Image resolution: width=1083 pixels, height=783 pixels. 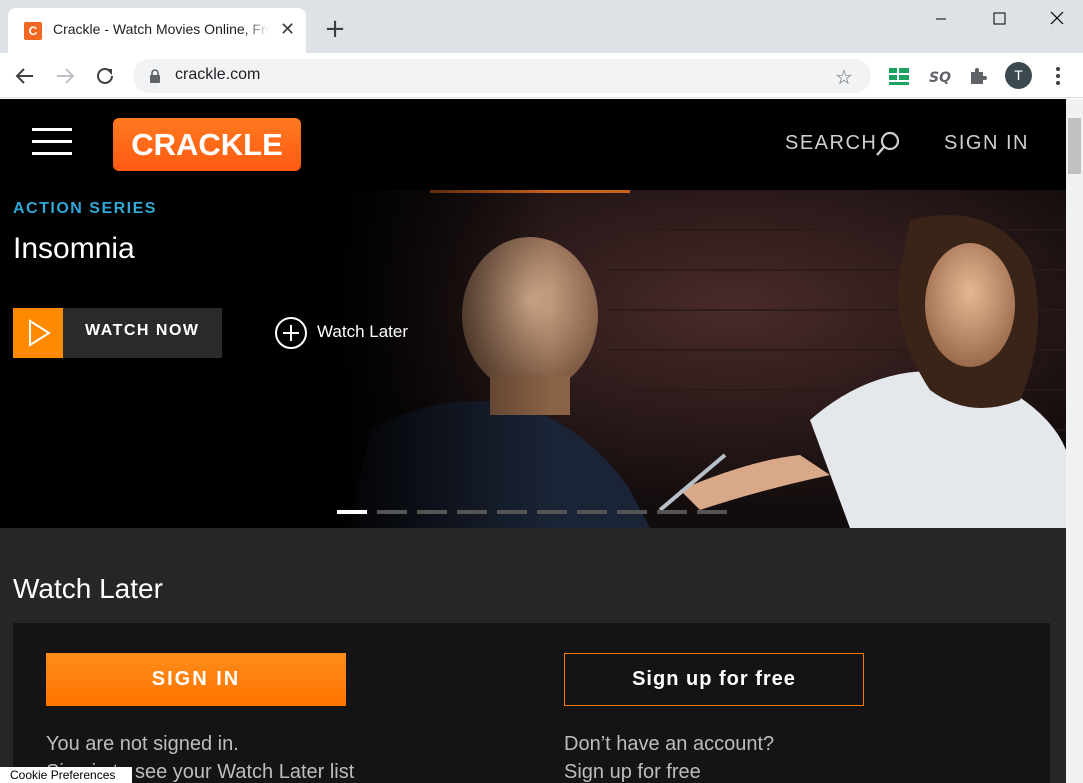 I want to click on browser-tab: C Crackle - Watch Movies Online, Free ✕, so click(x=157, y=30).